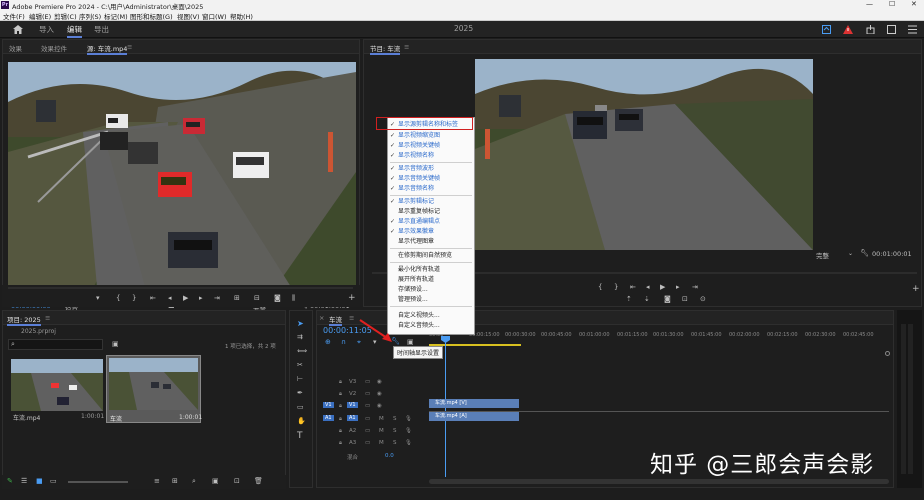 This screenshot has height=500, width=924. Describe the element at coordinates (431, 136) in the screenshot. I see `menu-item-show-video-thumbnails: ✓ 显示视频缩览图` at that location.